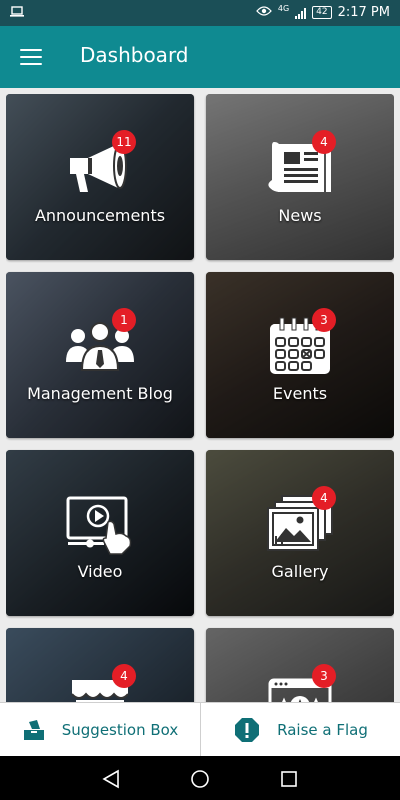  Describe the element at coordinates (300, 215) in the screenshot. I see `tile-label: News` at that location.